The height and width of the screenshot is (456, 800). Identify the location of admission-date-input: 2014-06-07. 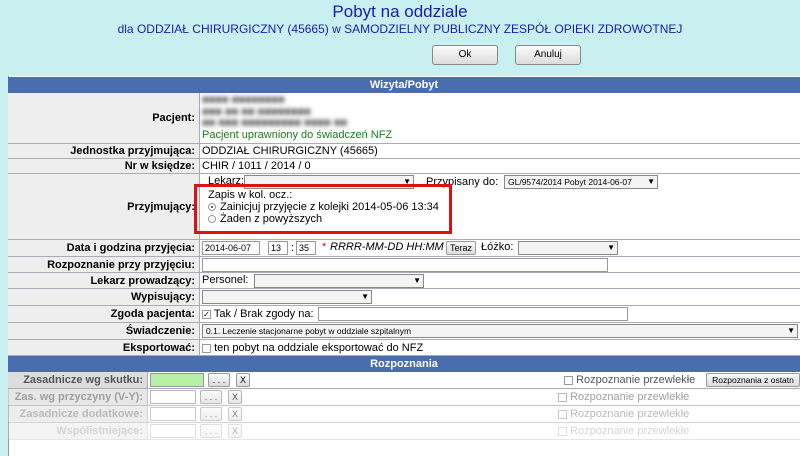
(231, 248).